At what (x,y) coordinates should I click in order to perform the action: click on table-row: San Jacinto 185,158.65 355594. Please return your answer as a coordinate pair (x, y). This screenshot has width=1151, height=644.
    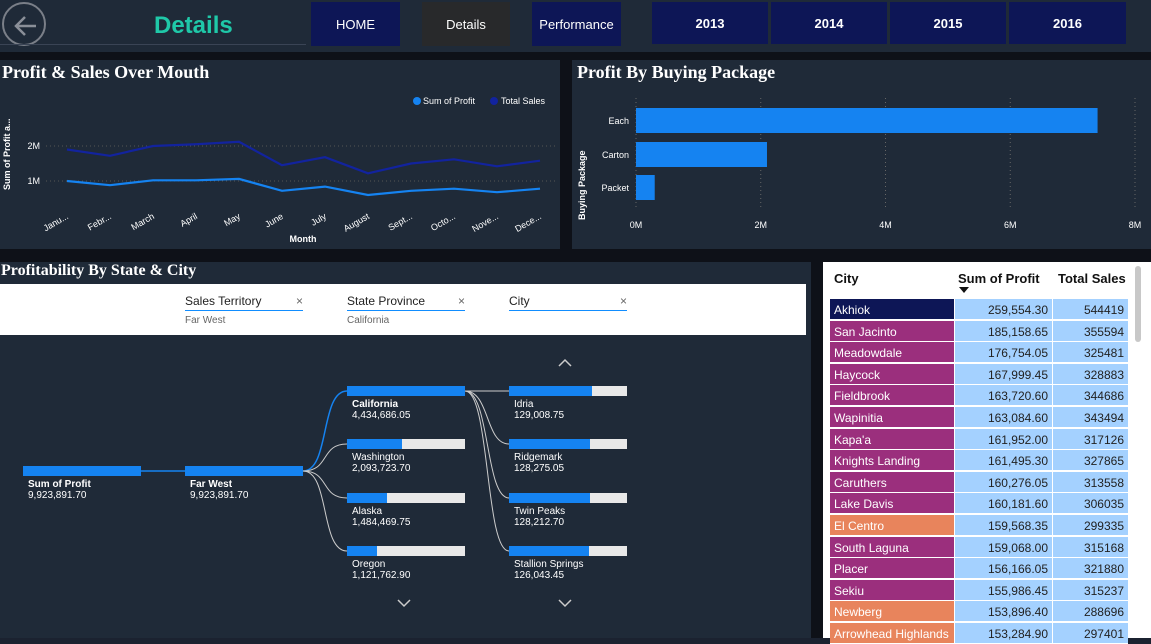
    Looking at the image, I should click on (979, 331).